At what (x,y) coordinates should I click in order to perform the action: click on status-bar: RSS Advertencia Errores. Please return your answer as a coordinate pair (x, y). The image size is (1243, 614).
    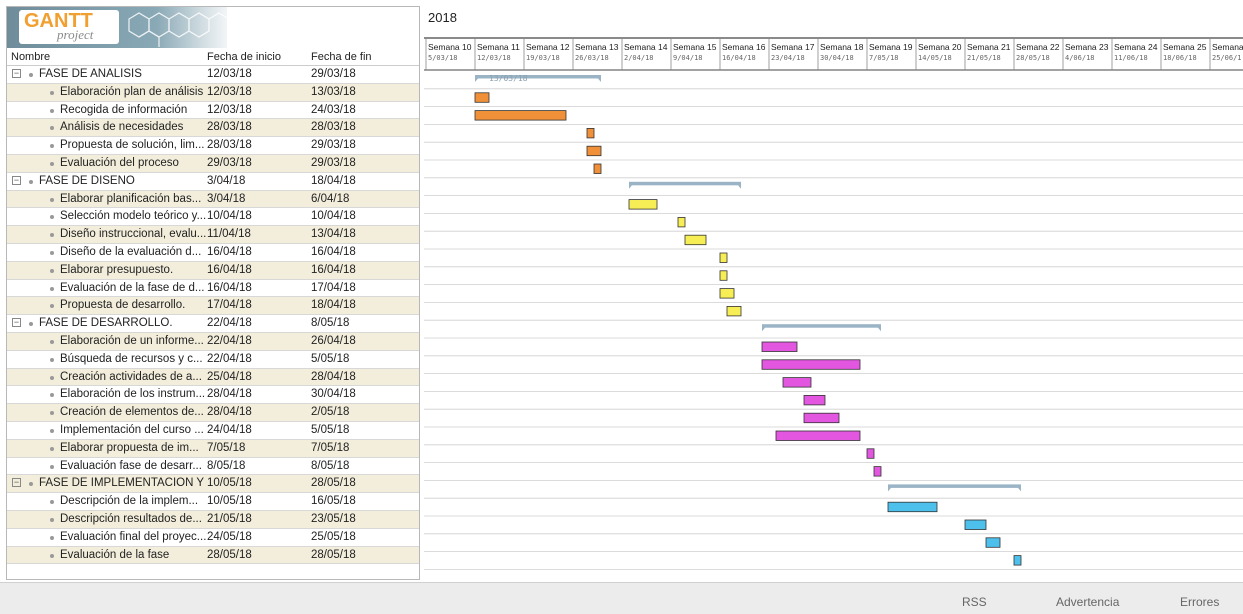
    Looking at the image, I should click on (621, 598).